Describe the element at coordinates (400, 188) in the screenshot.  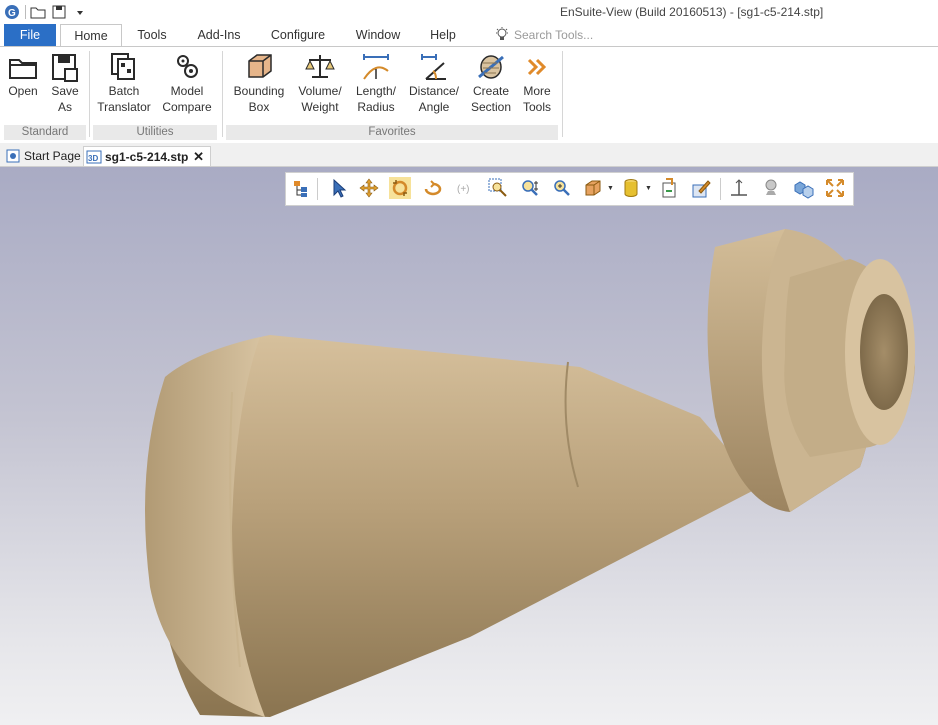
I see `orbit-icon` at that location.